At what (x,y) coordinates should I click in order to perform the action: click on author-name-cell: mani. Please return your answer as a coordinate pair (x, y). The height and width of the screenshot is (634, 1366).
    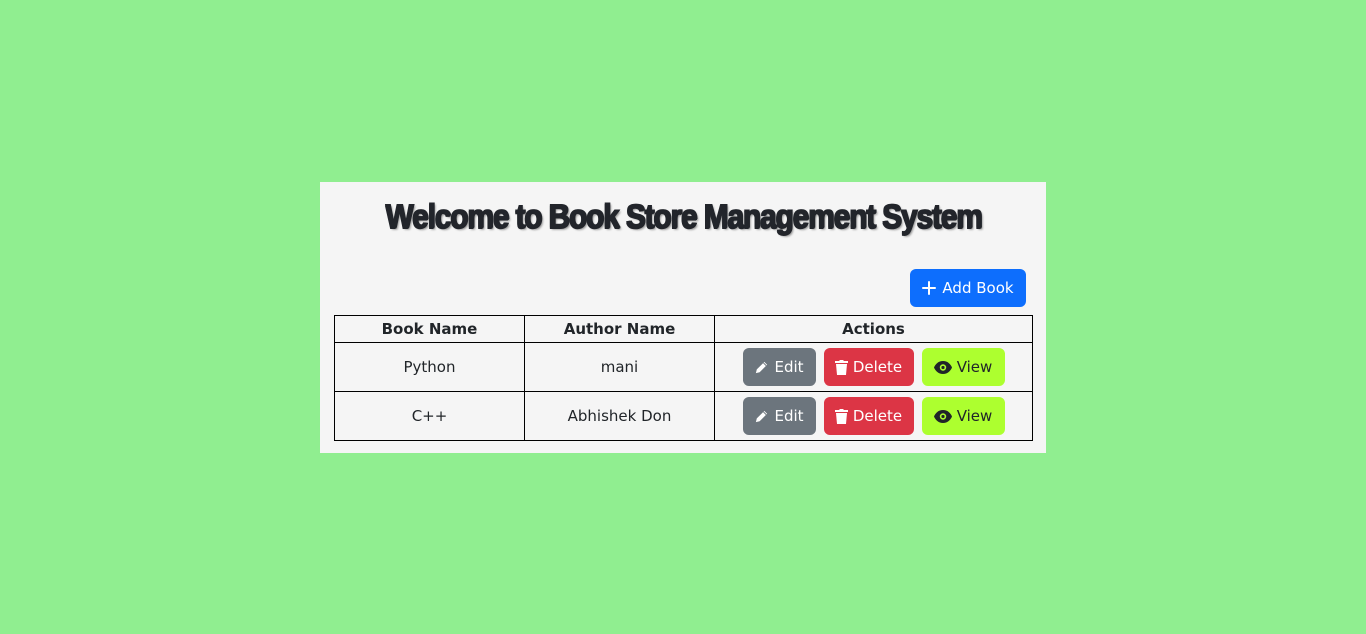
    Looking at the image, I should click on (619, 367).